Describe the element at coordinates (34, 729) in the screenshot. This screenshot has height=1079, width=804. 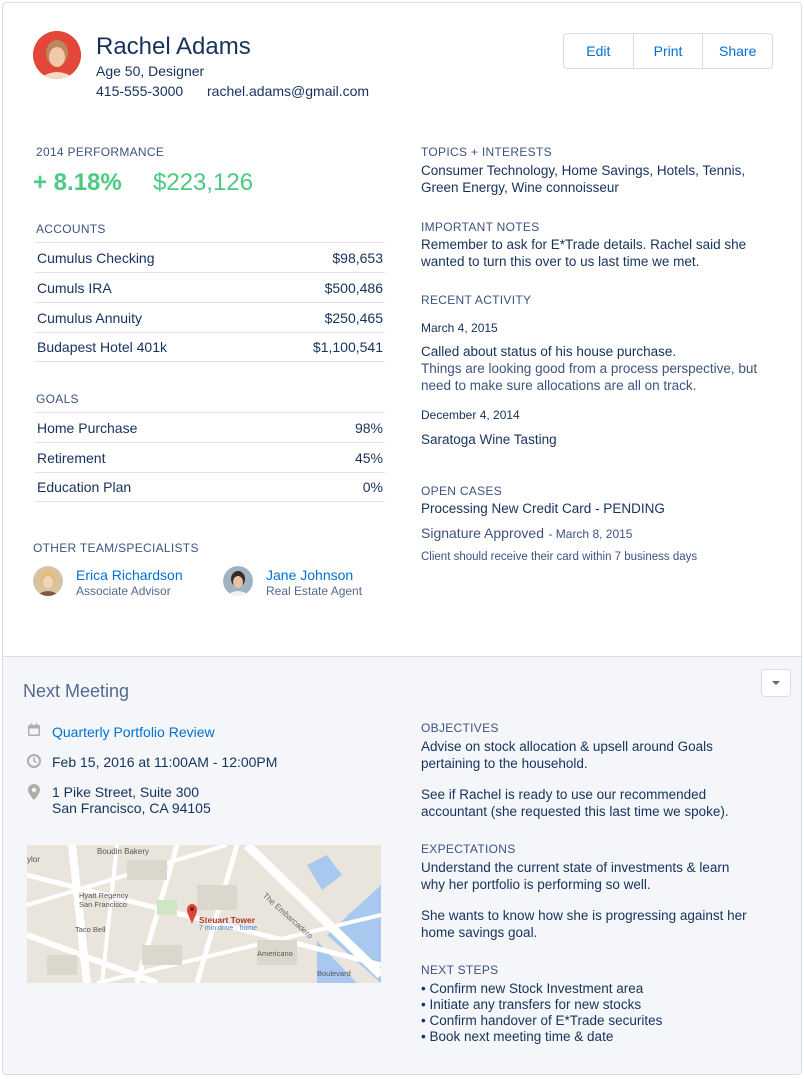
I see `calendar-icon` at that location.